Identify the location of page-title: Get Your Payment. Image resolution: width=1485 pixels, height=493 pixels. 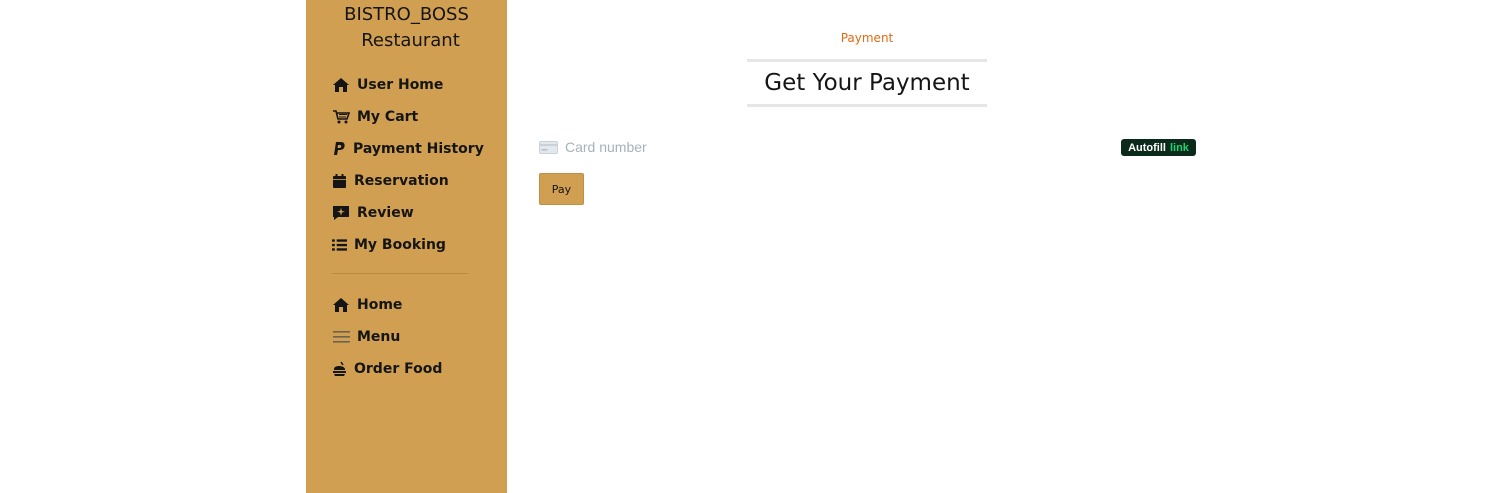
(867, 83).